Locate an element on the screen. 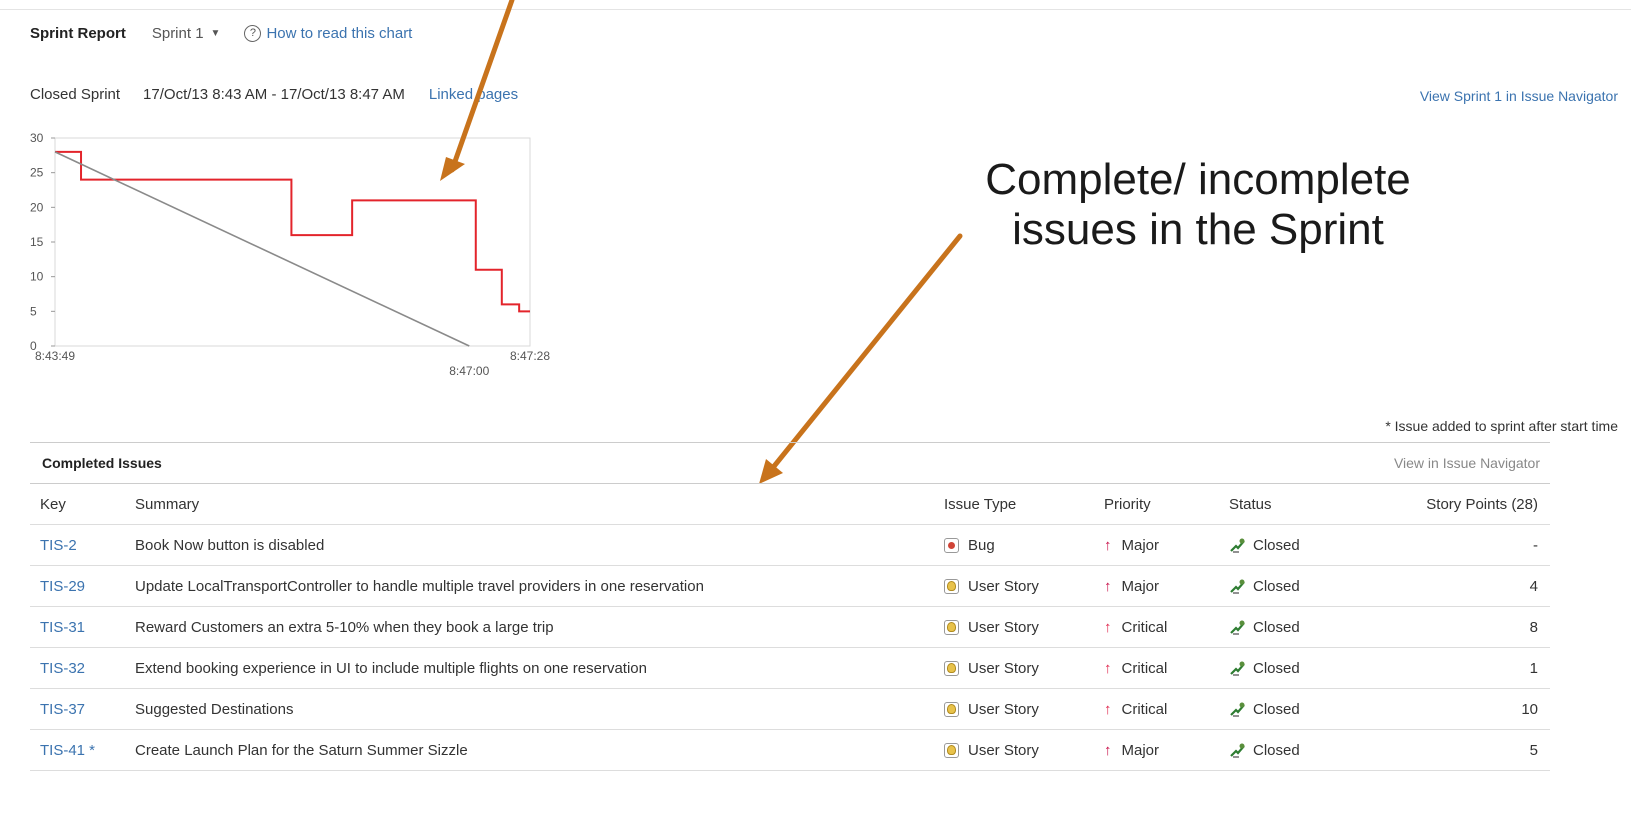  y-tick-label: 5 is located at coordinates (33, 311).